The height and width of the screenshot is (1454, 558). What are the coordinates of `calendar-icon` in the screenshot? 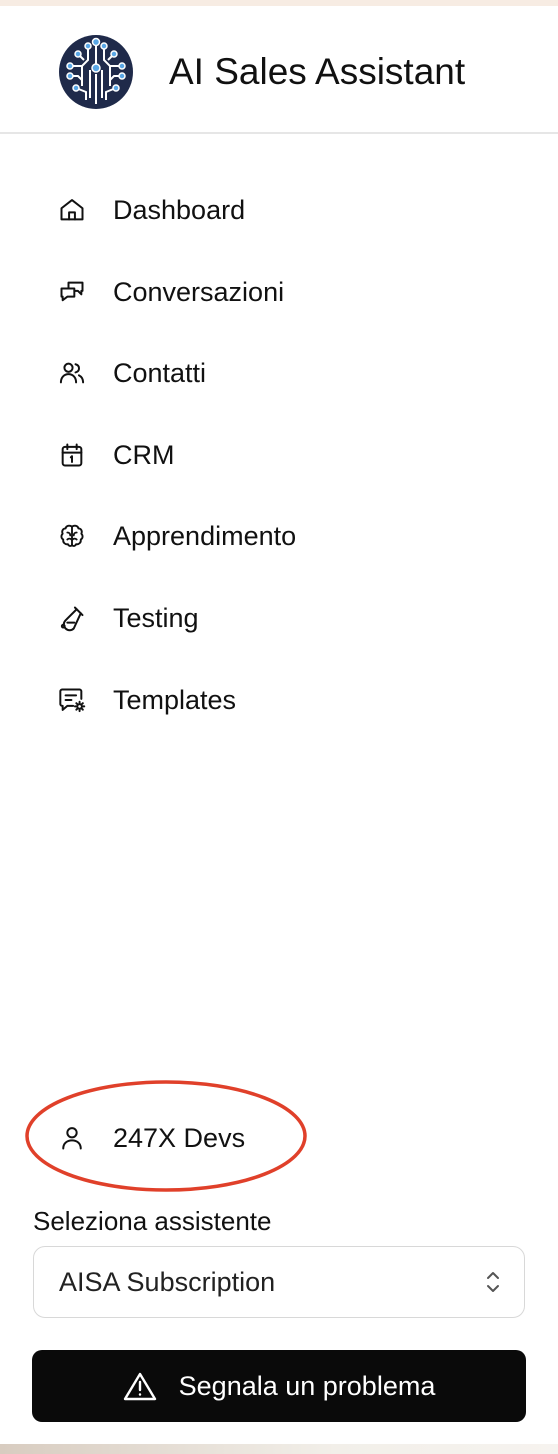 It's located at (72, 455).